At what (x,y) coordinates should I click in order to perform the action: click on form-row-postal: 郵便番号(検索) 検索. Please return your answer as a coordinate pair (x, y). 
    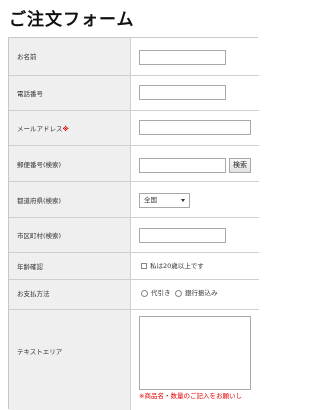
    Looking at the image, I should click on (134, 164).